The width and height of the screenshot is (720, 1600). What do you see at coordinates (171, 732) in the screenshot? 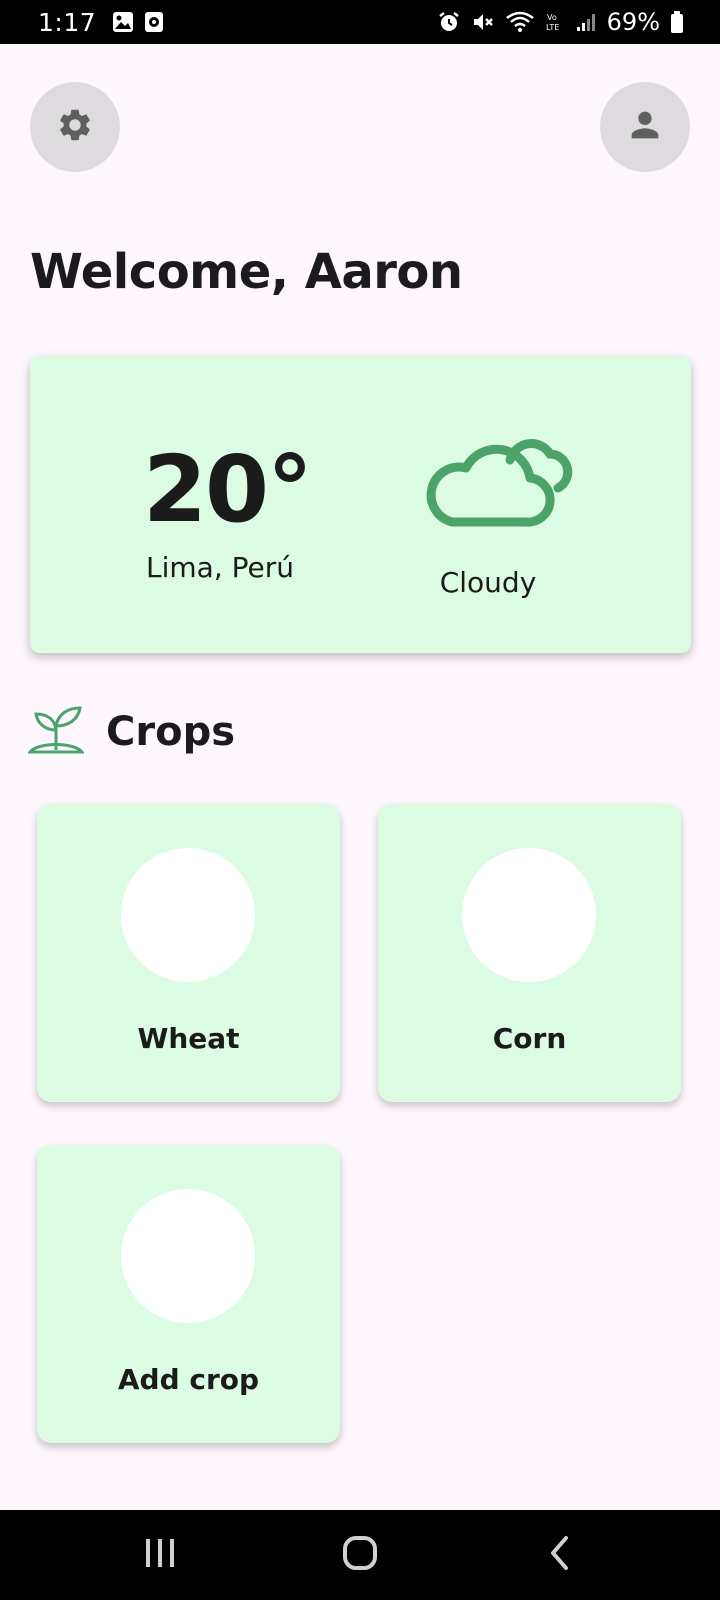
I see `crops-title: Crops` at bounding box center [171, 732].